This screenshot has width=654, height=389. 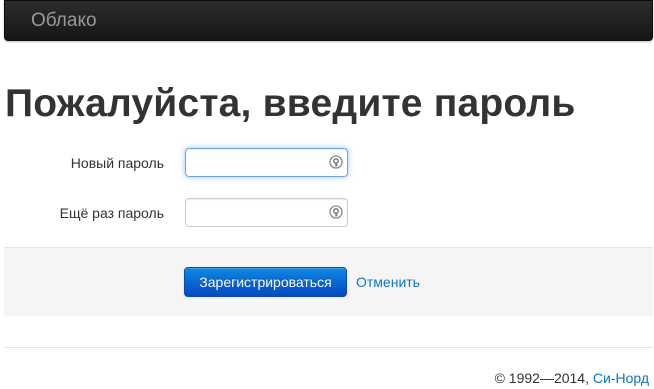 What do you see at coordinates (328, 347) in the screenshot?
I see `footer-divider` at bounding box center [328, 347].